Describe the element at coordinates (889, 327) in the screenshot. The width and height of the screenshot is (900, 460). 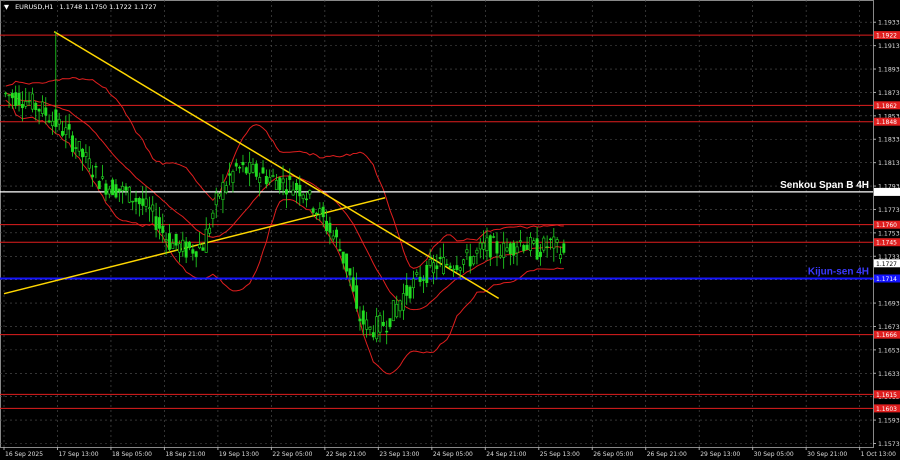
I see `price-tick-label: 1.1673` at that location.